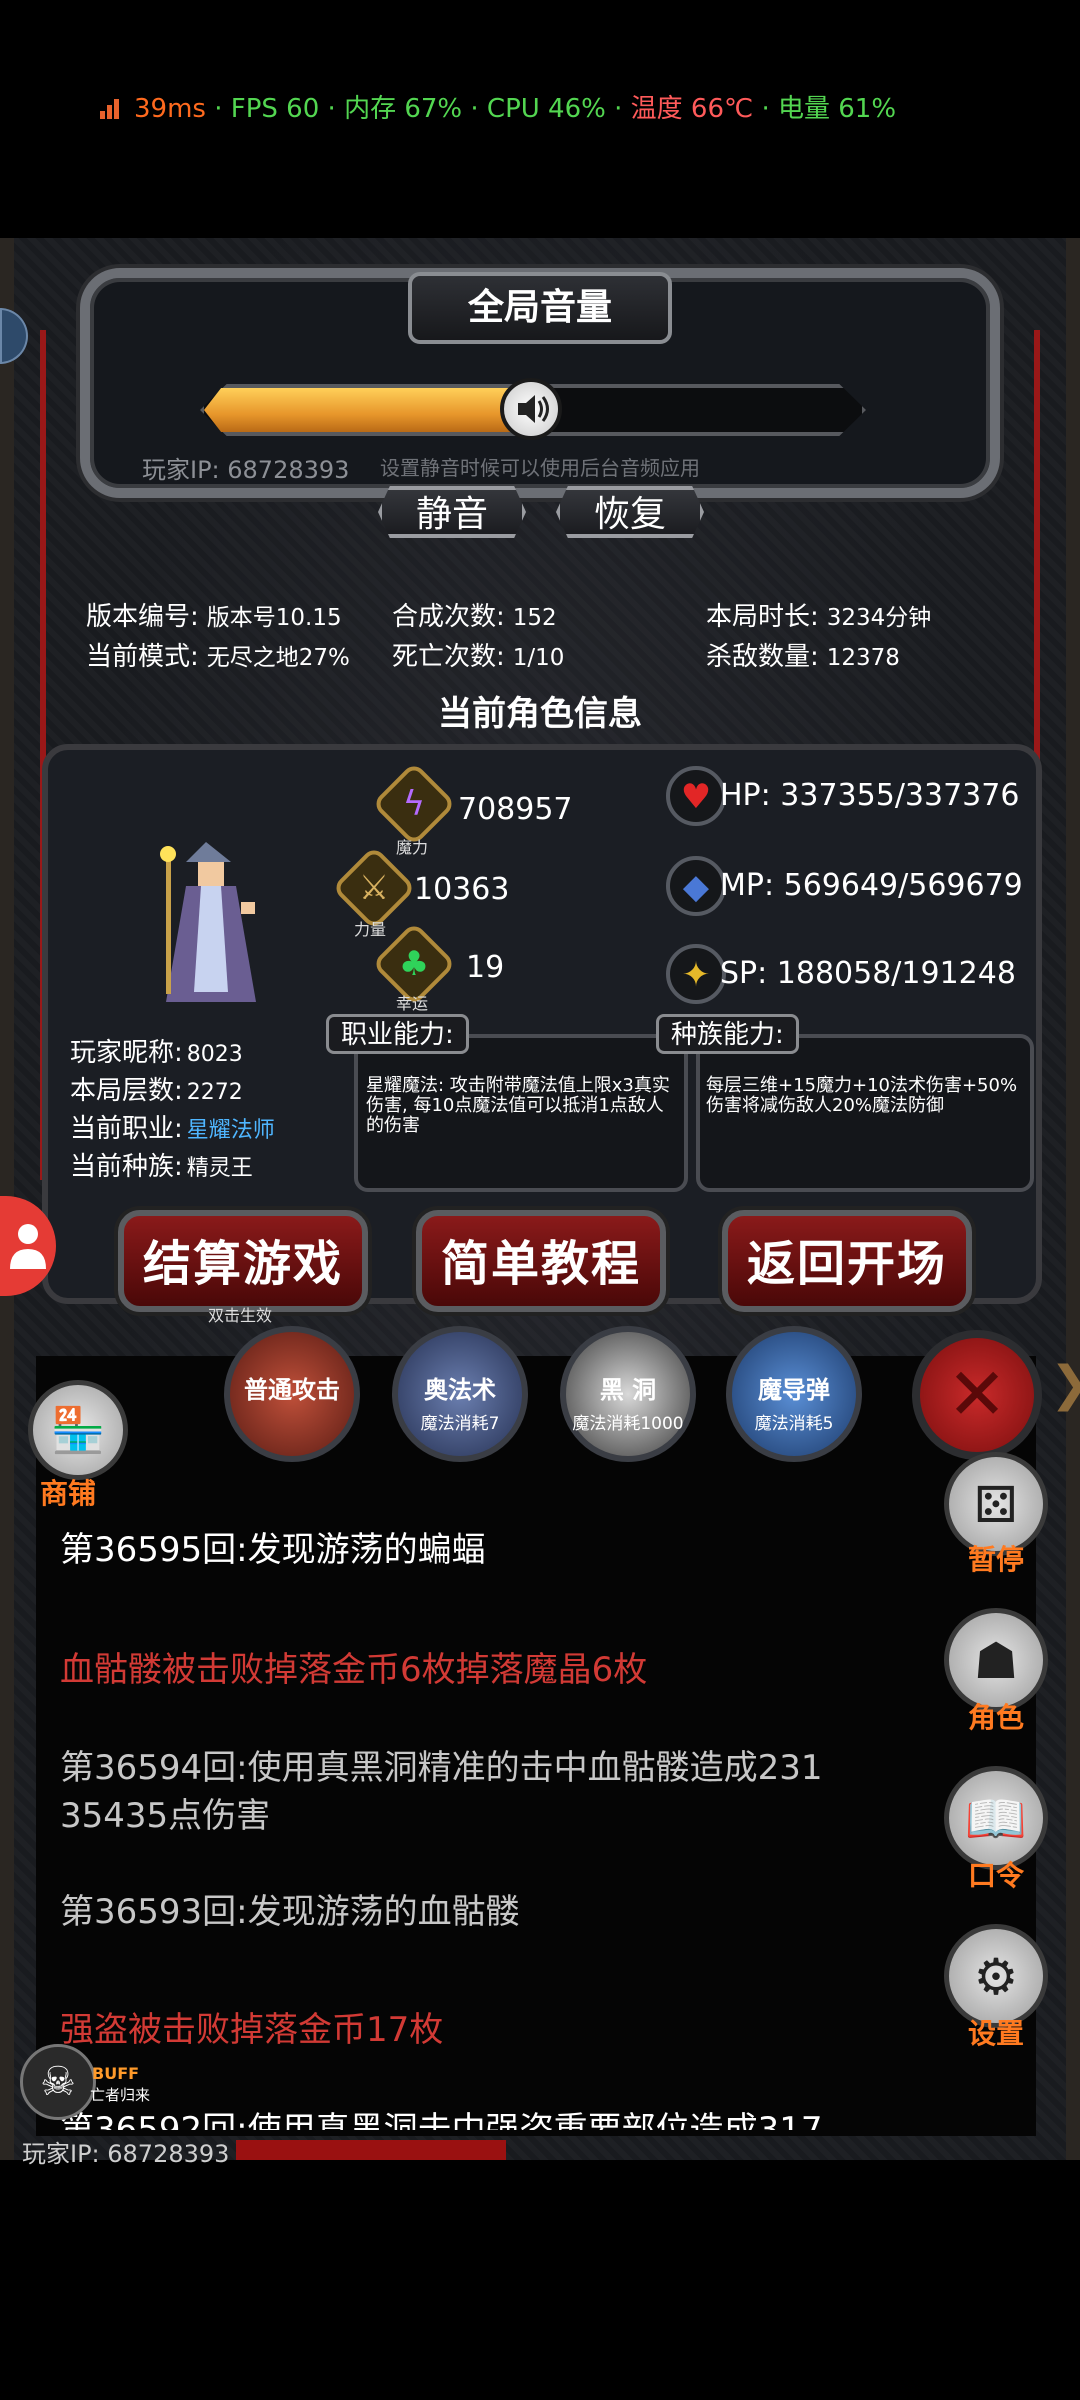 Image resolution: width=1080 pixels, height=2400 pixels. I want to click on skill-black-hole: 黑 洞 魔法消耗1000, so click(628, 1394).